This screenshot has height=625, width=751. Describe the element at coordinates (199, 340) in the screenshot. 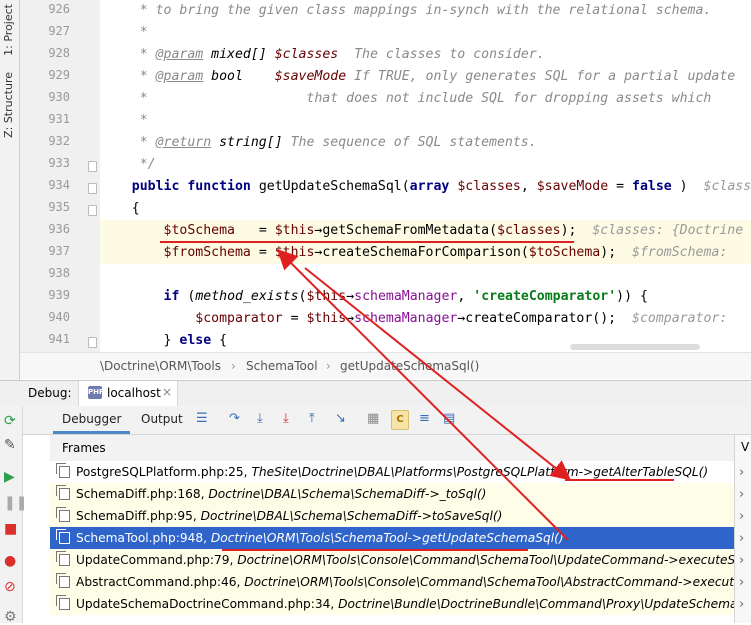

I see `code-token: else` at that location.